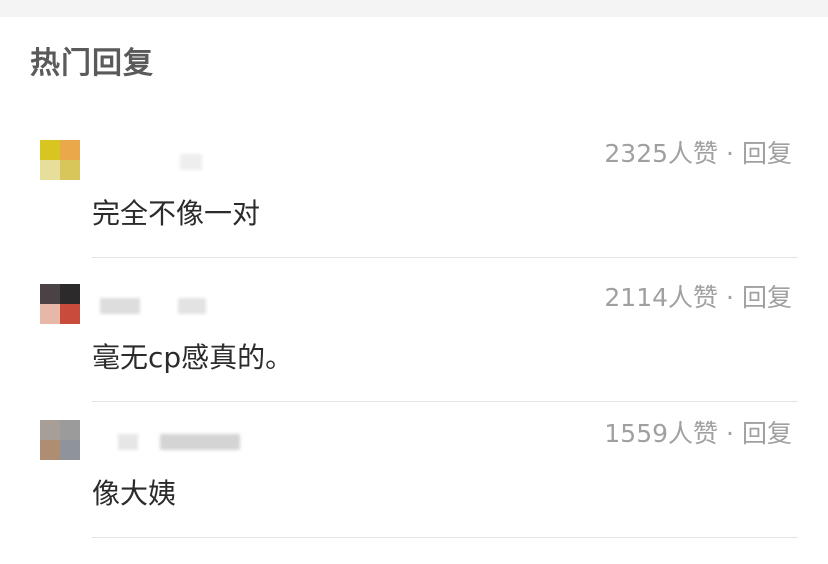 The height and width of the screenshot is (564, 828). I want to click on comment-meta: 2114人赞 · 回复, so click(698, 298).